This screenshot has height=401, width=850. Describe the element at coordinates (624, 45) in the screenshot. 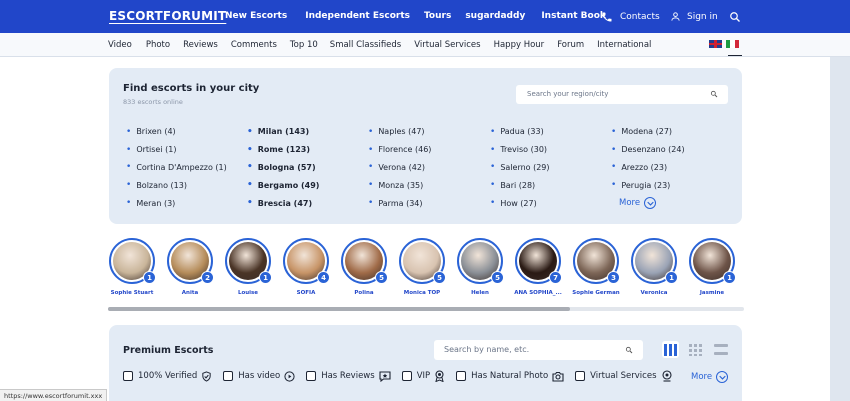

I see `subnav-international: International` at that location.